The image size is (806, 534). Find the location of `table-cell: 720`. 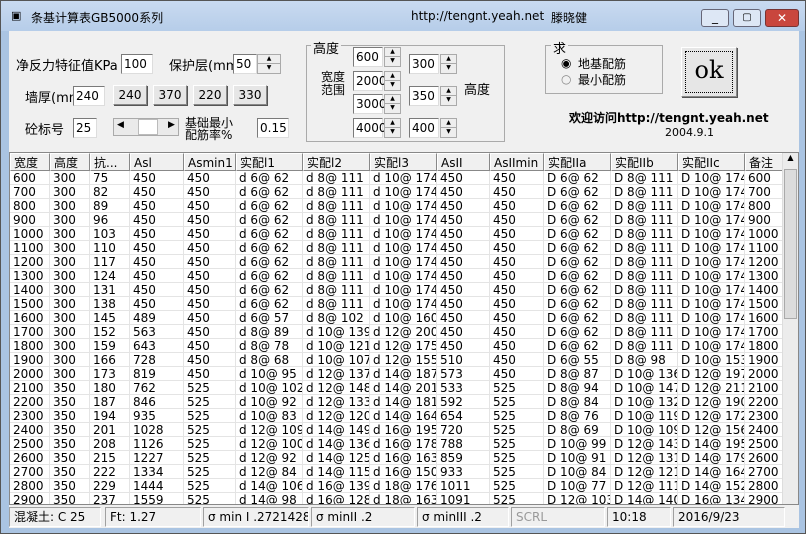

table-cell: 720 is located at coordinates (463, 430).